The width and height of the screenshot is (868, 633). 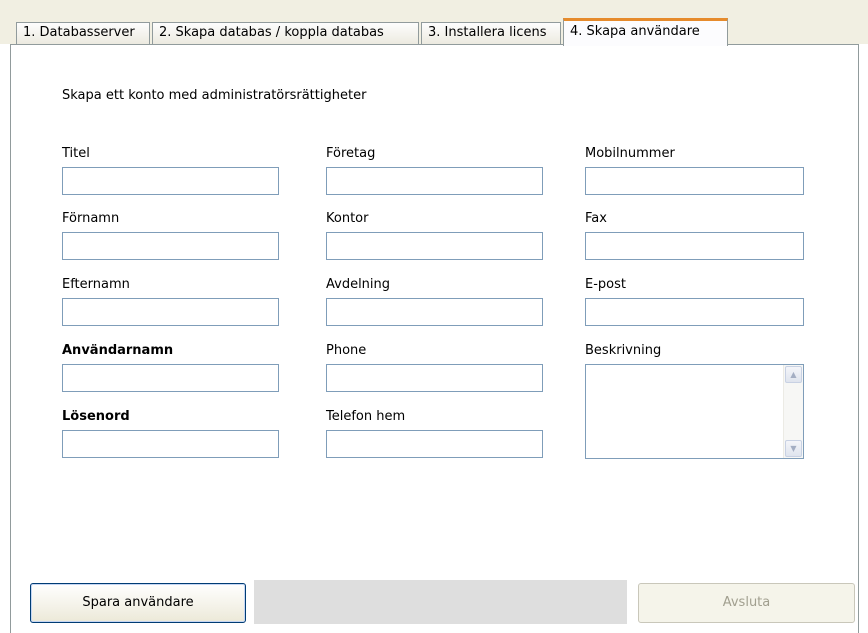 I want to click on mobilnummer-field, so click(x=694, y=181).